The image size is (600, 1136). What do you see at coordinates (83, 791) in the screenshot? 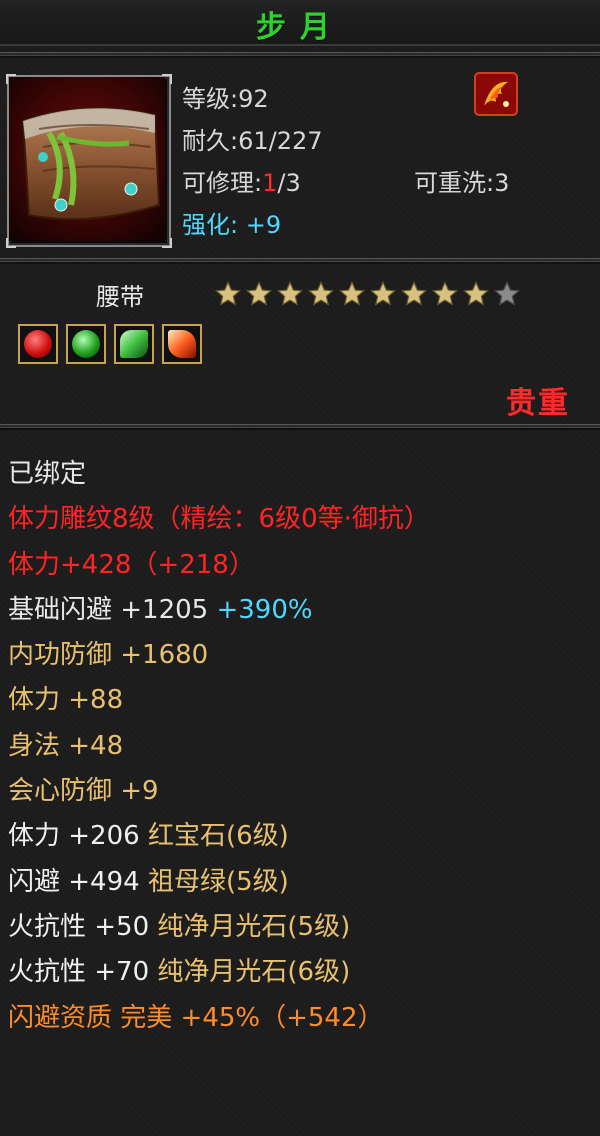
I see `attr-crit-defense: 会心防御 +9` at bounding box center [83, 791].